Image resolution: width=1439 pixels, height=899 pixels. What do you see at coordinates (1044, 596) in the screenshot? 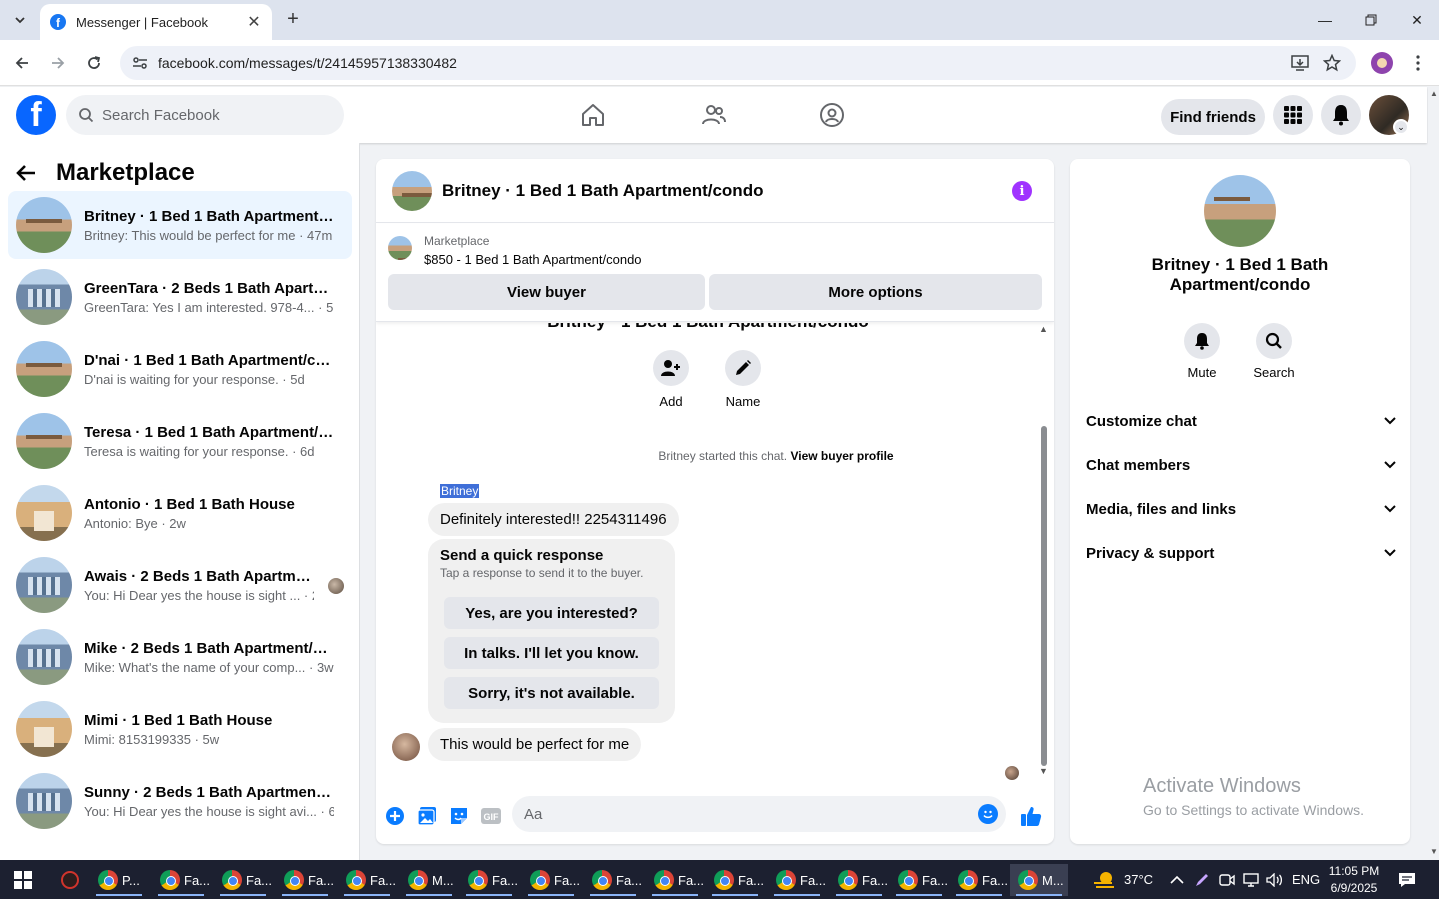
I see `scrollbar-thumb` at bounding box center [1044, 596].